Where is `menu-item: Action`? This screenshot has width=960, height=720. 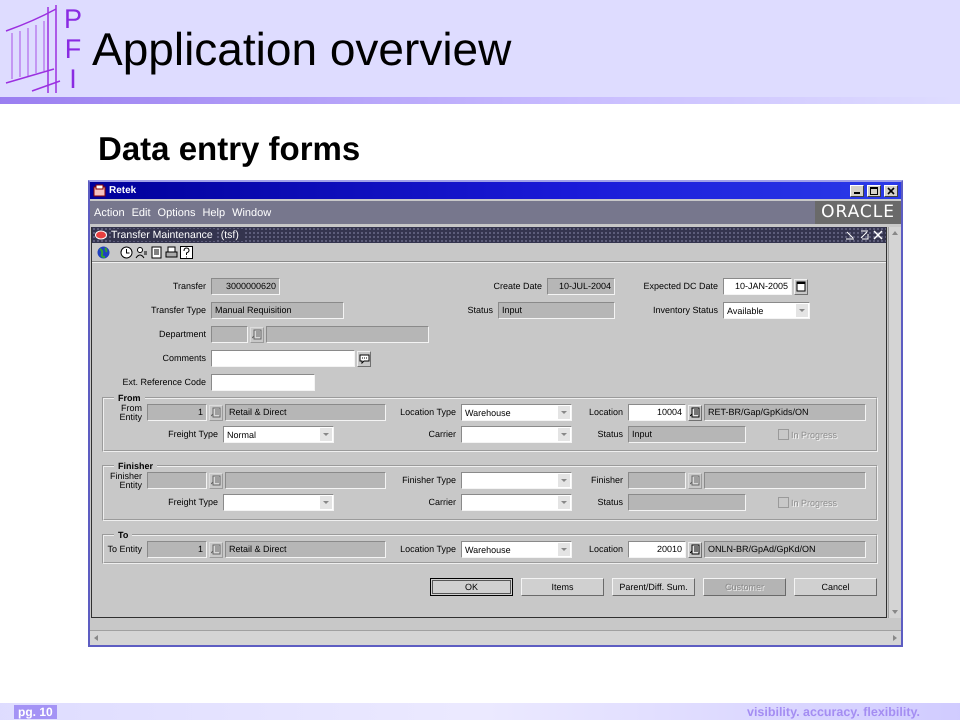
menu-item: Action is located at coordinates (109, 212).